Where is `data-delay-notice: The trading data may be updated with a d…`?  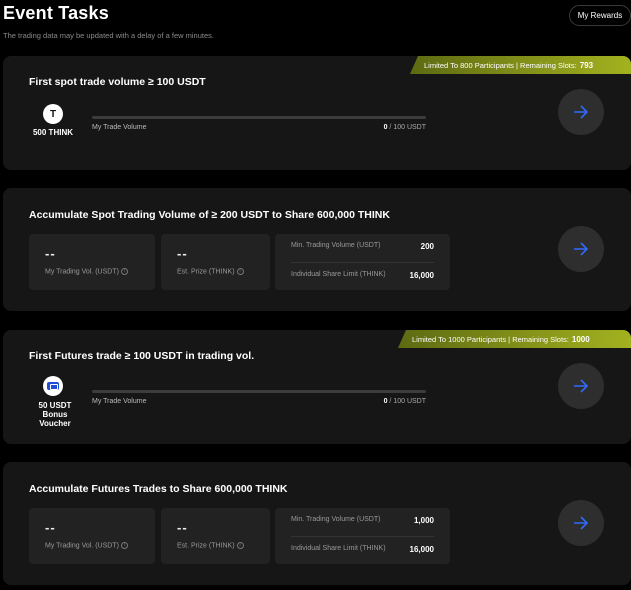
data-delay-notice: The trading data may be updated with a d… is located at coordinates (108, 35).